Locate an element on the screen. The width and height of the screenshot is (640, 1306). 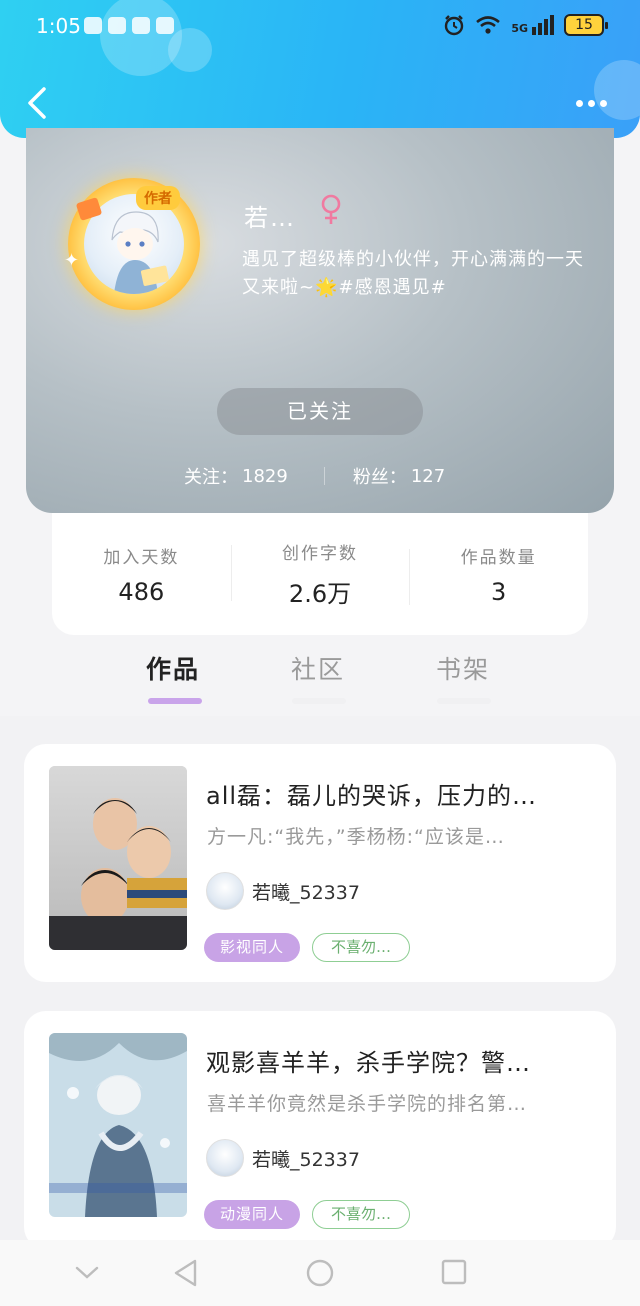
stat-join-days: 加入天数 486 is located at coordinates (141, 574).